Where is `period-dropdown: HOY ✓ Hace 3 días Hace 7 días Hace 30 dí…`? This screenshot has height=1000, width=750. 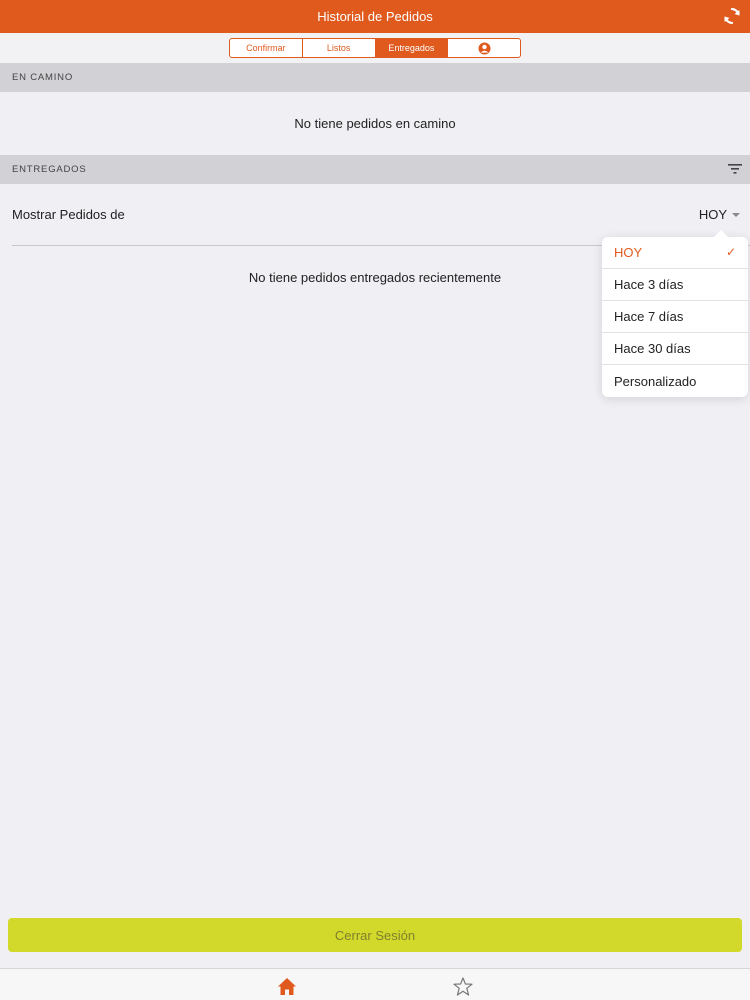
period-dropdown: HOY ✓ Hace 3 días Hace 7 días Hace 30 dí… is located at coordinates (675, 313).